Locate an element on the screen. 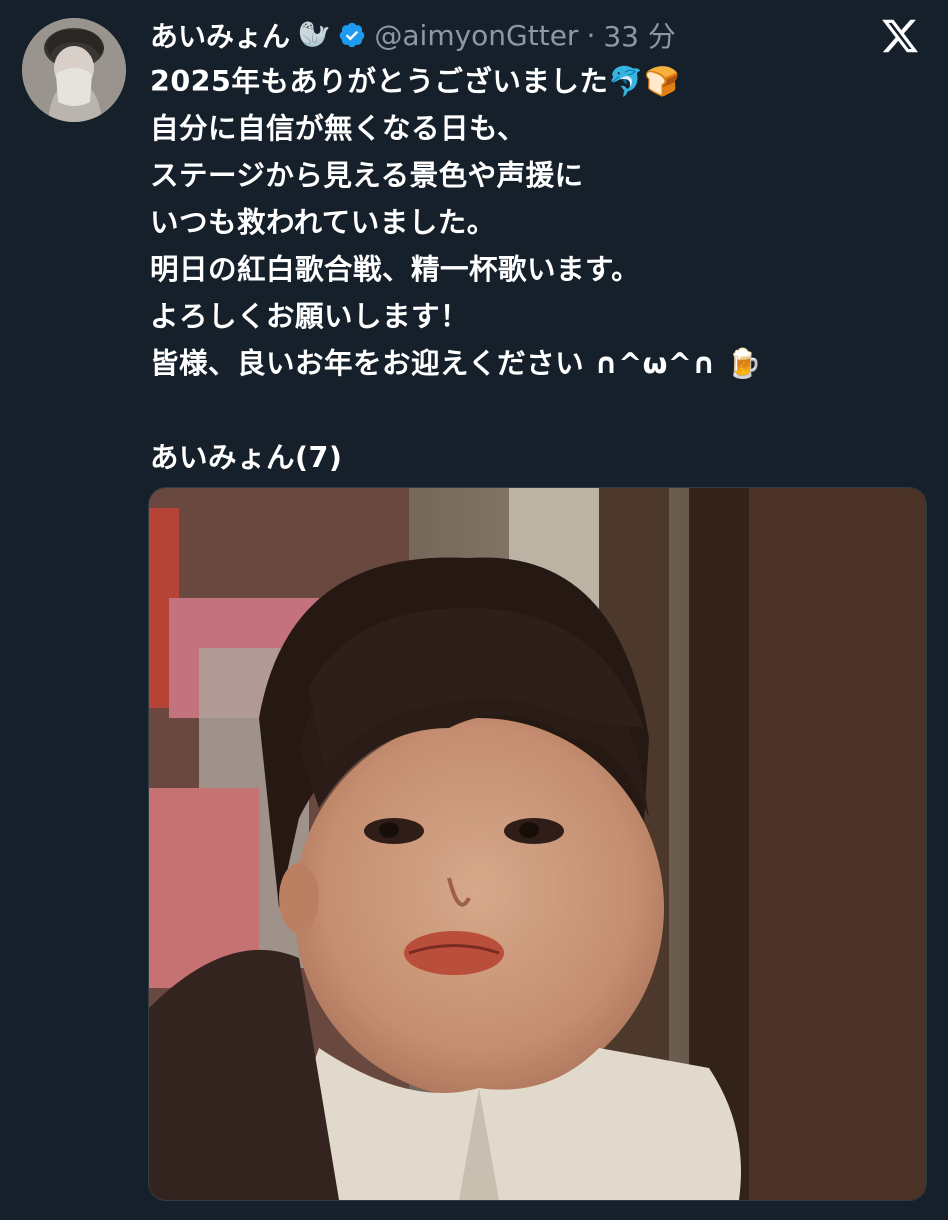  tweet-line: 自分に自信が無くなる日も、 is located at coordinates (338, 128).